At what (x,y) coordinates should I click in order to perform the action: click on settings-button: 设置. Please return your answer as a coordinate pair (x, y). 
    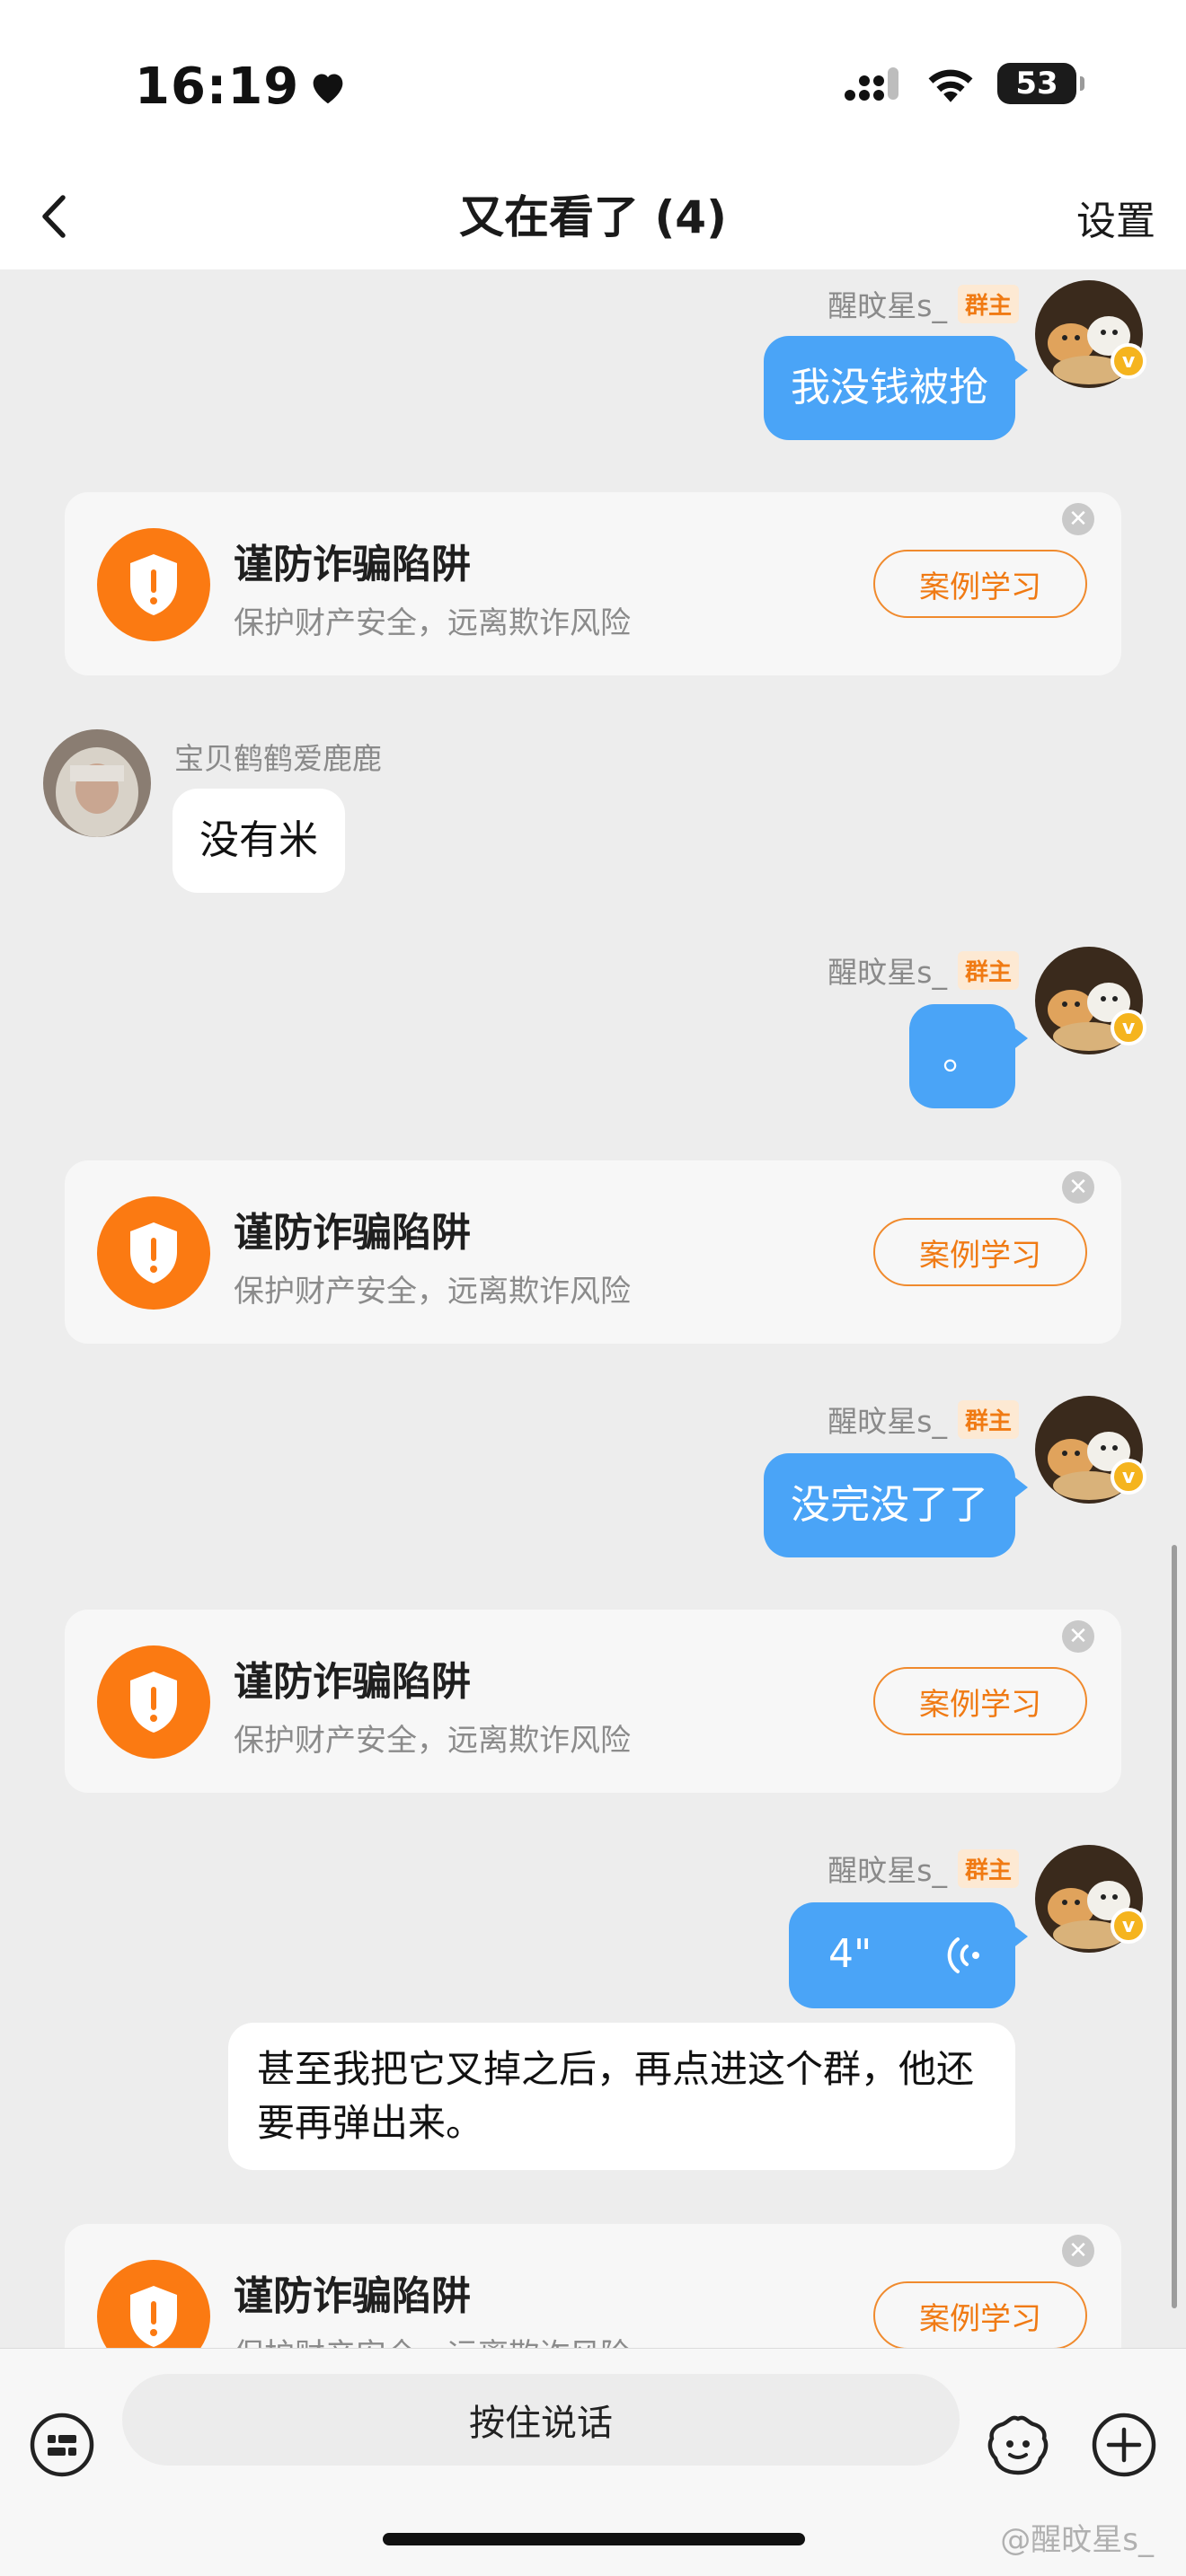
    Looking at the image, I should click on (1115, 217).